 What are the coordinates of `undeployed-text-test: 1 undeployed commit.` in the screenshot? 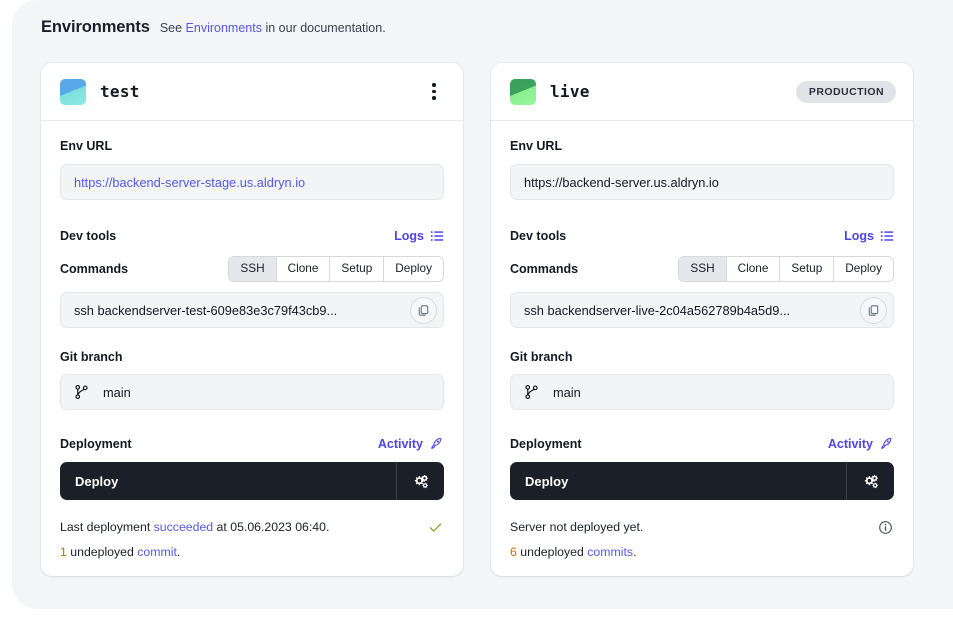 It's located at (120, 552).